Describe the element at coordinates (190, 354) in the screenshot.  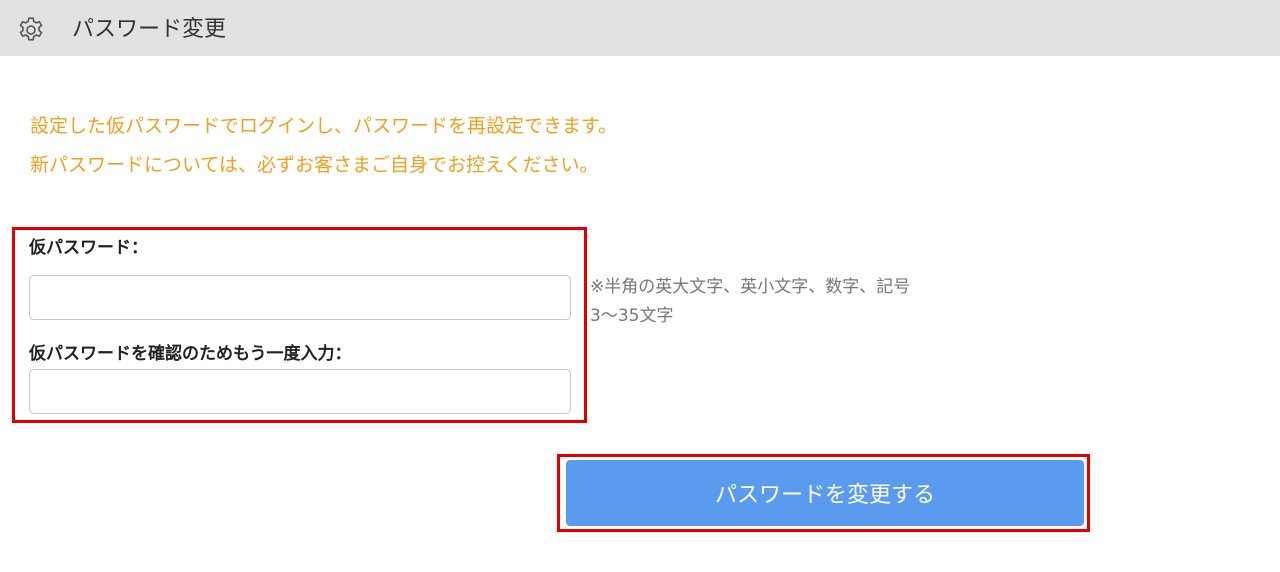
I see `confirm-password-label: 仮パスワードを確認のためもう一度入力：` at that location.